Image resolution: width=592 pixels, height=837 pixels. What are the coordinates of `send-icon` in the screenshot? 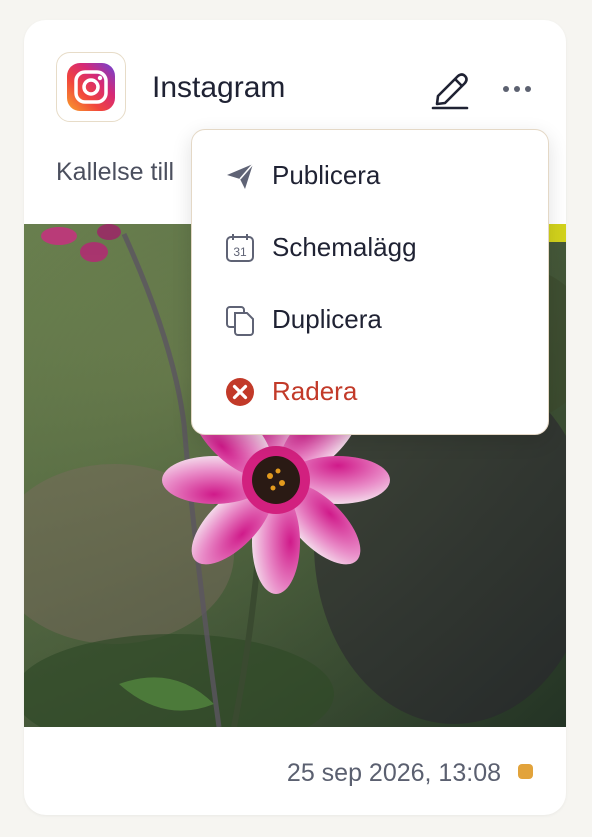 It's located at (240, 176).